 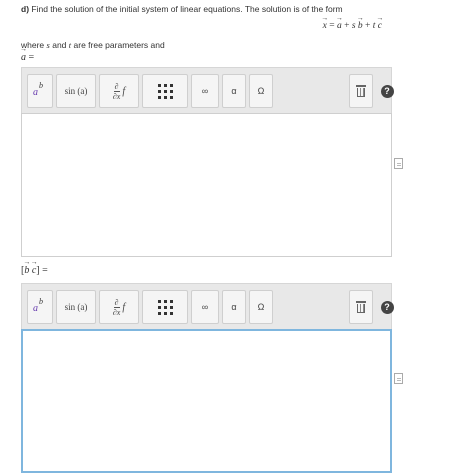 I want to click on label-vector-c: c, so click(x=34, y=270).